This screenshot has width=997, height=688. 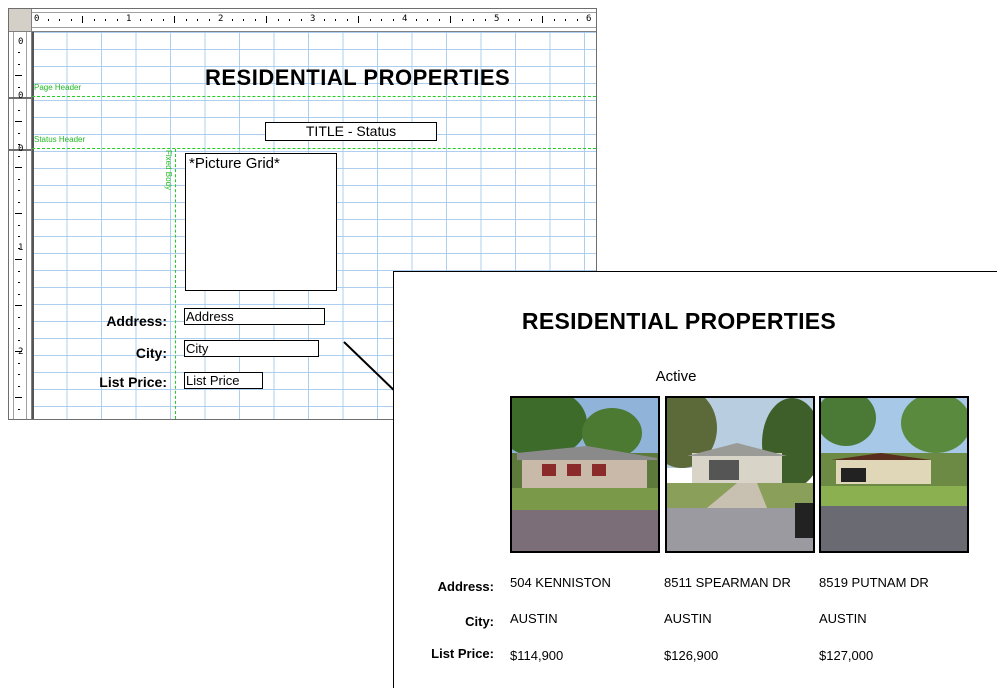 What do you see at coordinates (676, 376) in the screenshot?
I see `preview-status-text: Active` at bounding box center [676, 376].